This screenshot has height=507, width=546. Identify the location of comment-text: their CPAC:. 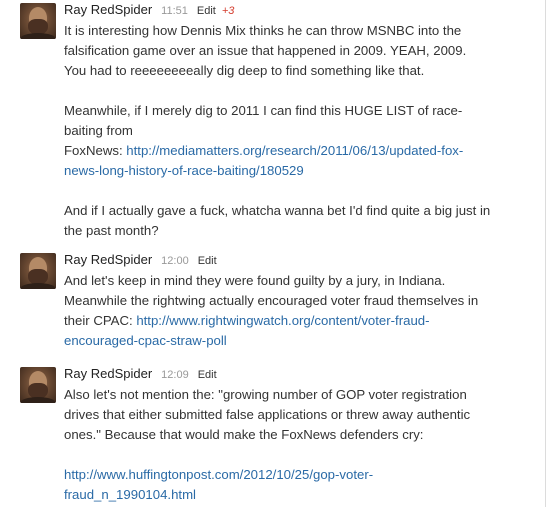
(100, 320).